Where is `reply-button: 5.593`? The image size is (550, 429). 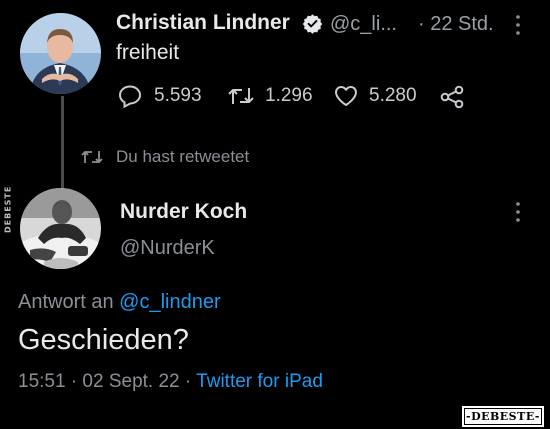
reply-button: 5.593 is located at coordinates (160, 96).